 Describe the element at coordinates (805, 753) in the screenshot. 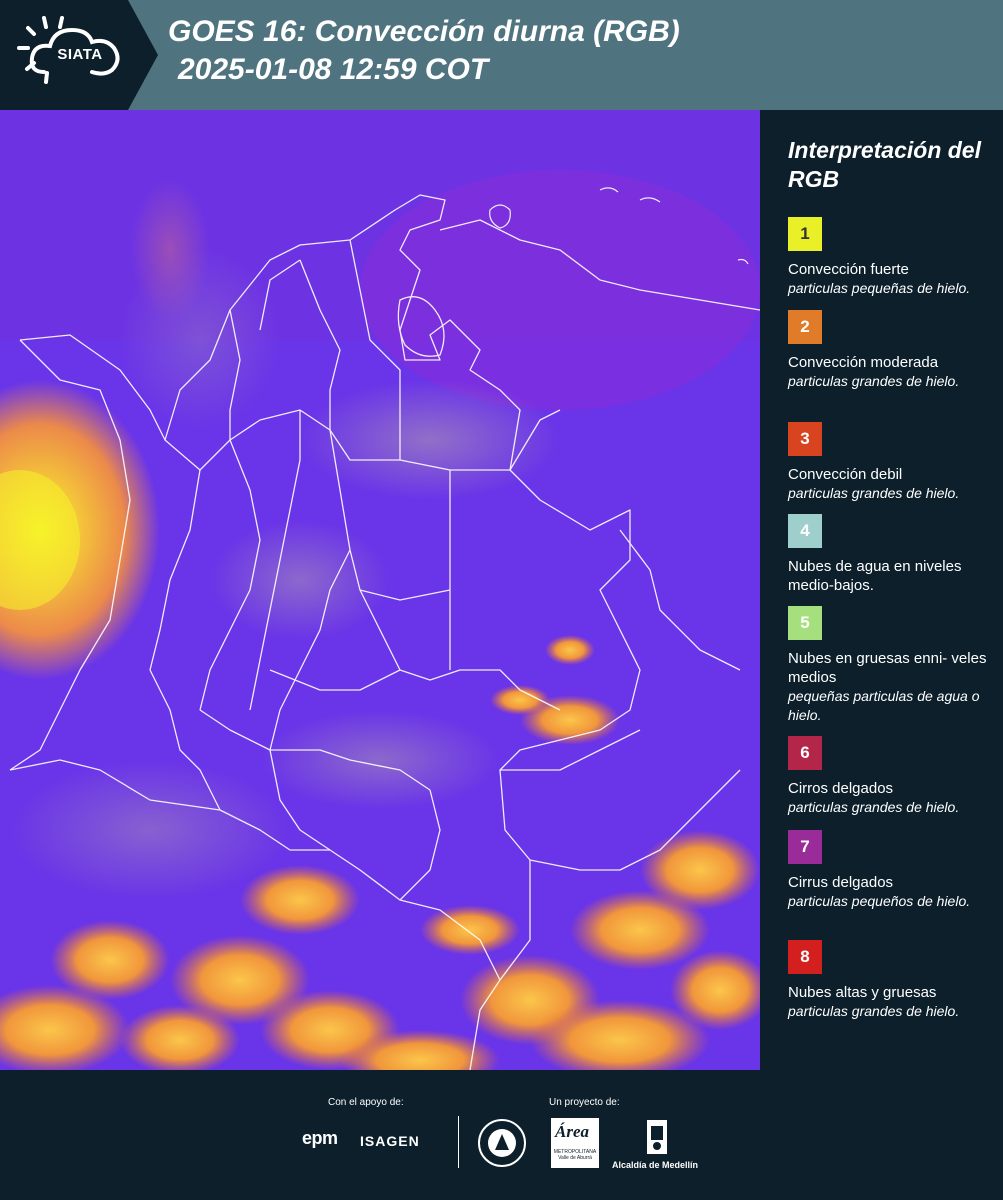

I see `legend-swatch: 6` at that location.